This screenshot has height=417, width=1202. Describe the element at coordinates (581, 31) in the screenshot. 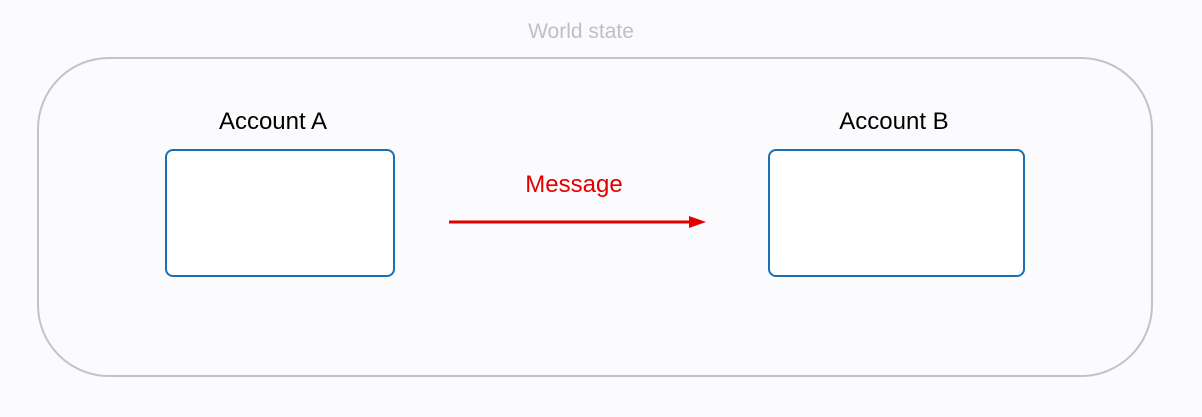

I see `world-state-title: World state` at that location.